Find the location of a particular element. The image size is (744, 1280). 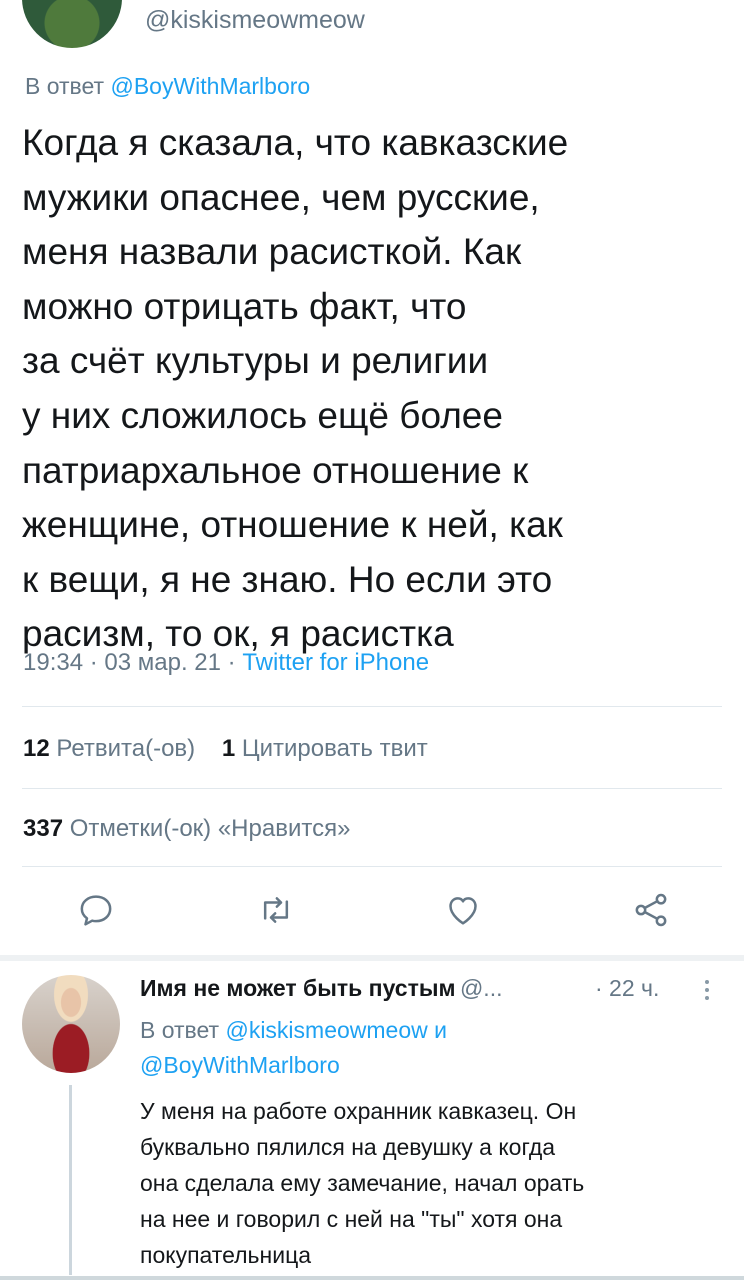

likes-count: 337 is located at coordinates (43, 828).